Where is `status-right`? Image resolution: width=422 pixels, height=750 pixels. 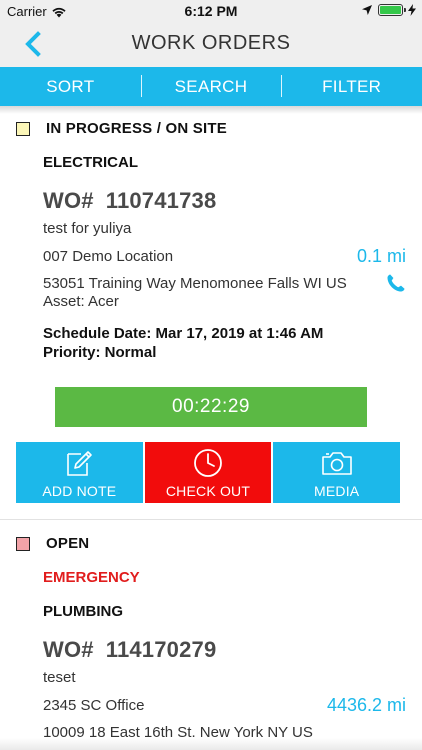
status-right is located at coordinates (388, 10).